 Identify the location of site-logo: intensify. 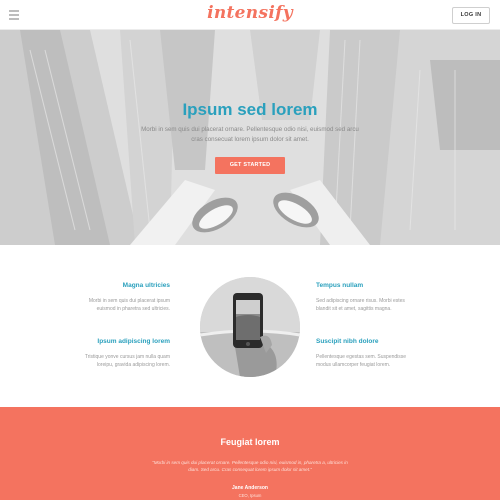
(250, 13).